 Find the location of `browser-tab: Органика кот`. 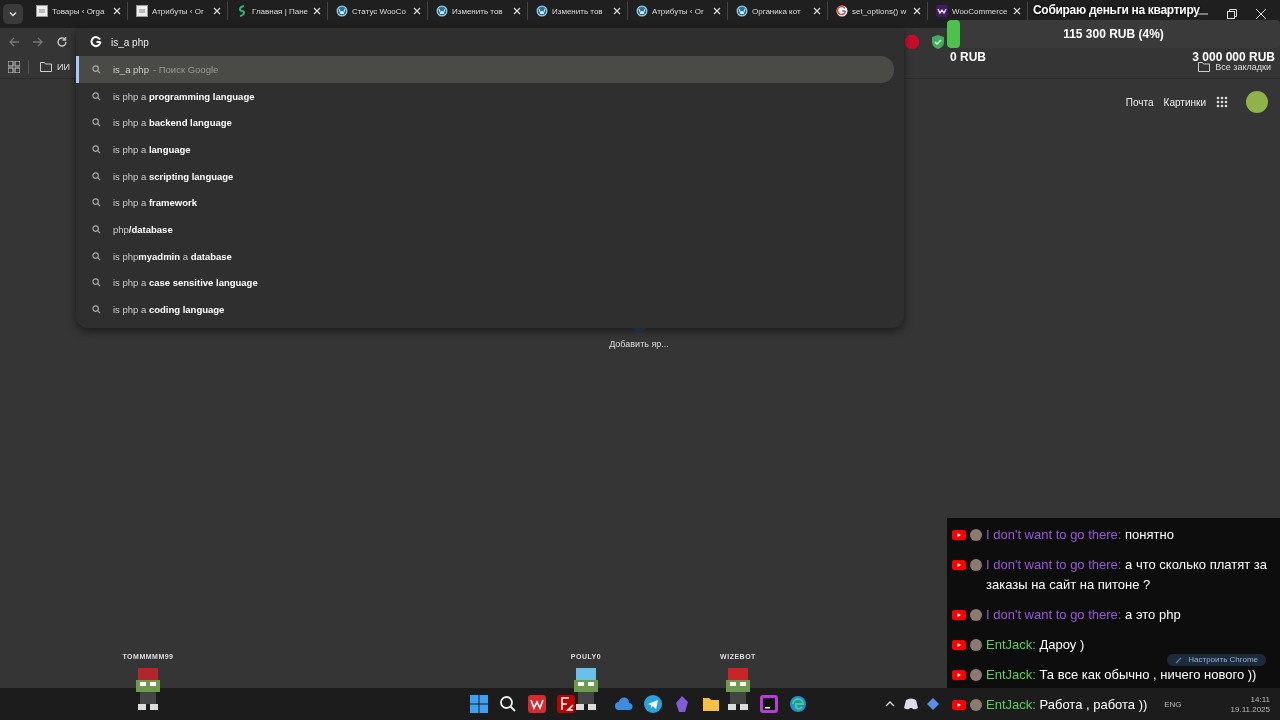

browser-tab: Органика кот is located at coordinates (778, 11).